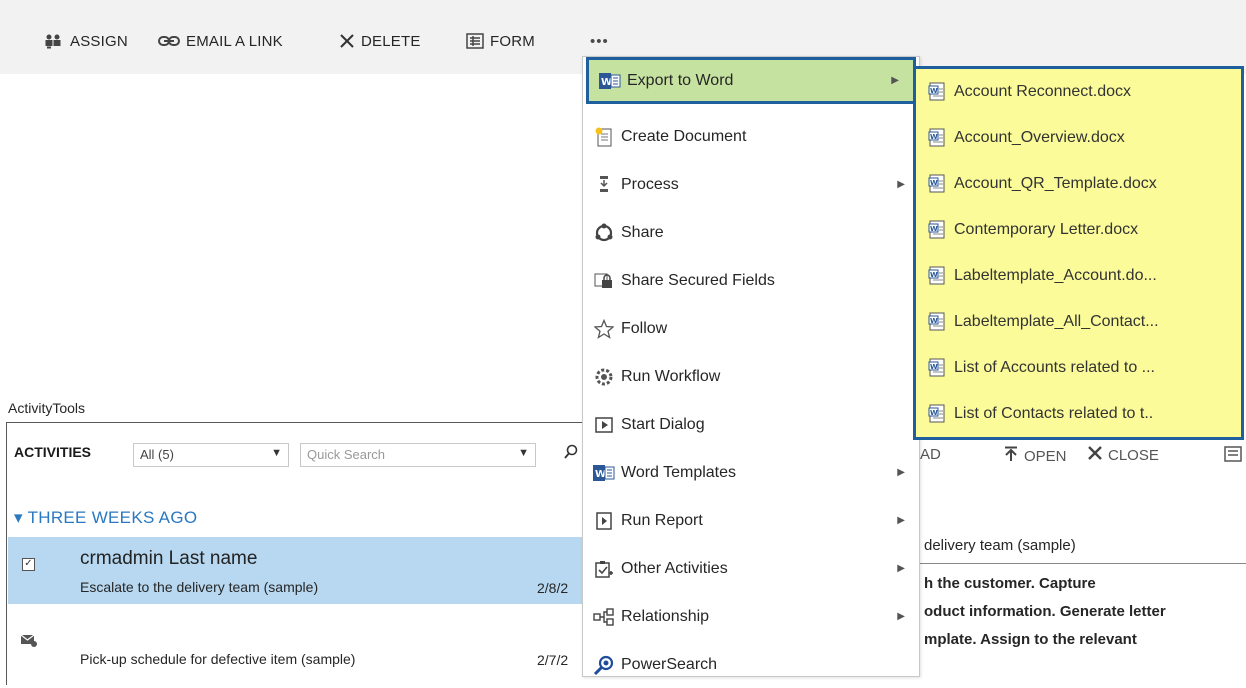 The height and width of the screenshot is (688, 1246). I want to click on group-header: ▾ THREE WEEKS AGO, so click(105, 518).